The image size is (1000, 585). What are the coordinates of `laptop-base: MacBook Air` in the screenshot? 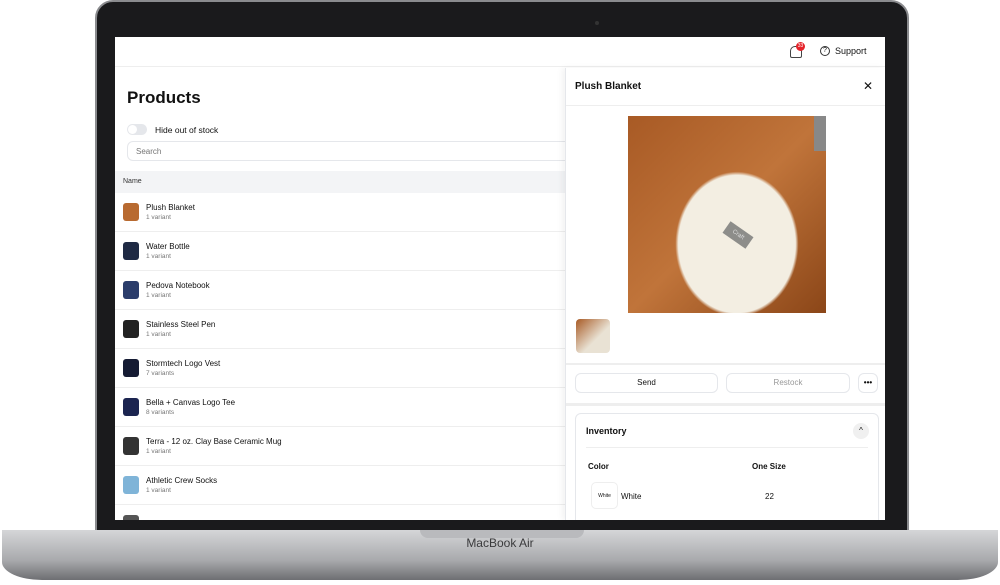 It's located at (500, 555).